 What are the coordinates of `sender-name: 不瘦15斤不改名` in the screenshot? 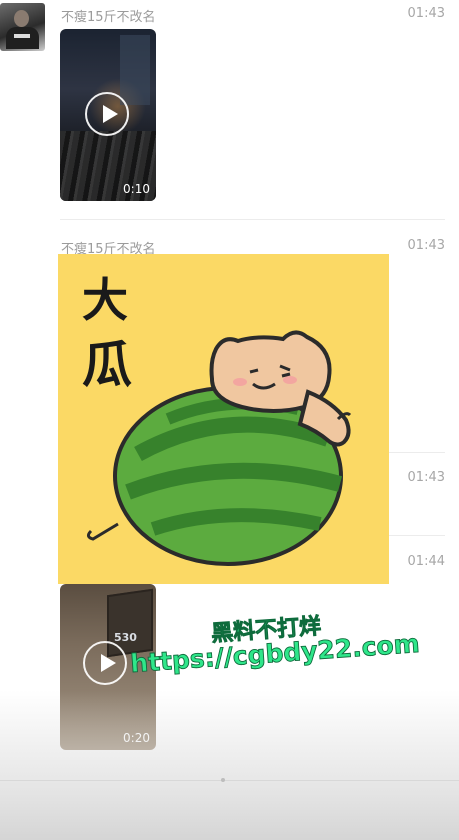 It's located at (108, 17).